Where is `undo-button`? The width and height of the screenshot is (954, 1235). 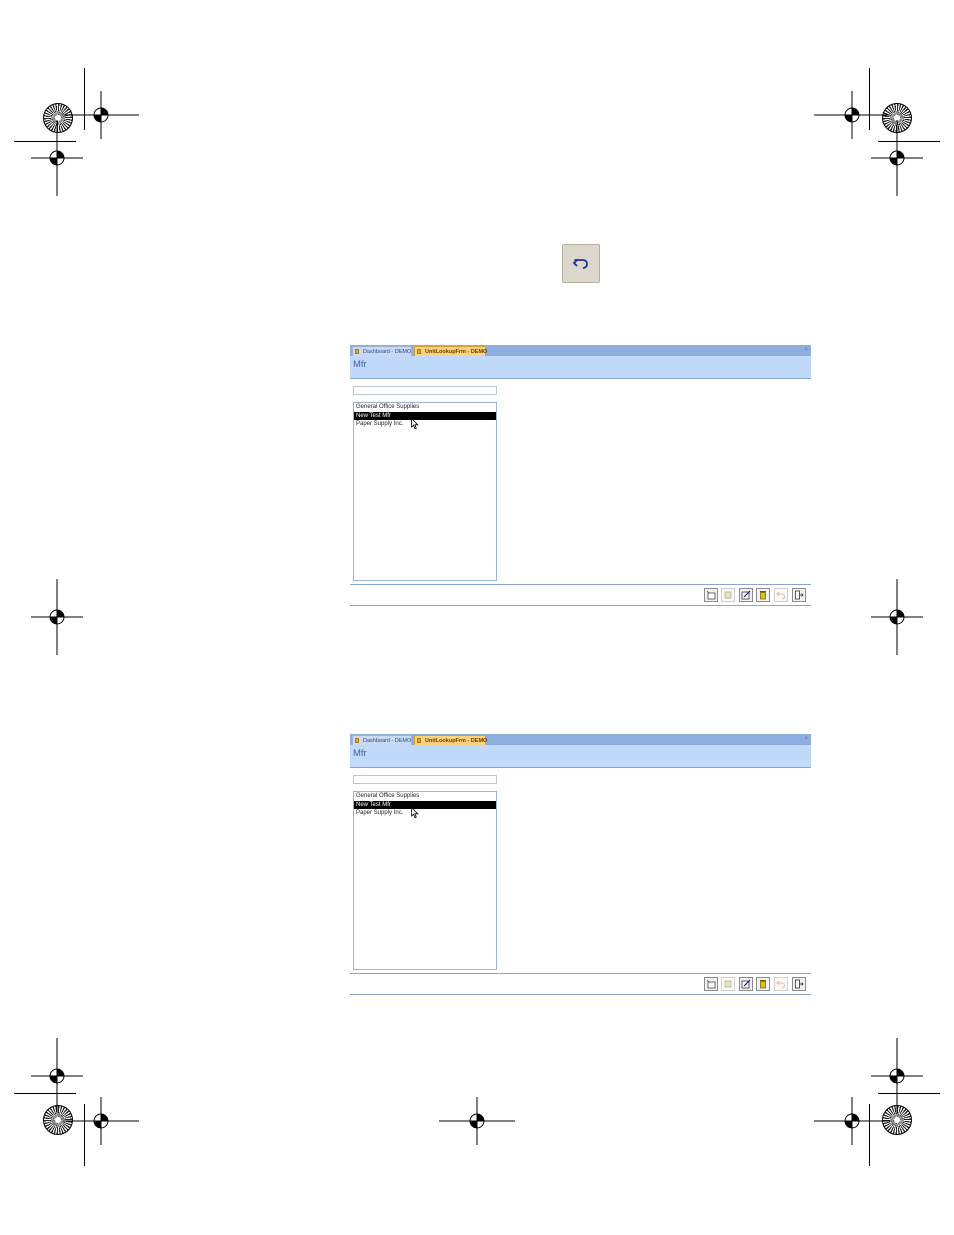 undo-button is located at coordinates (581, 263).